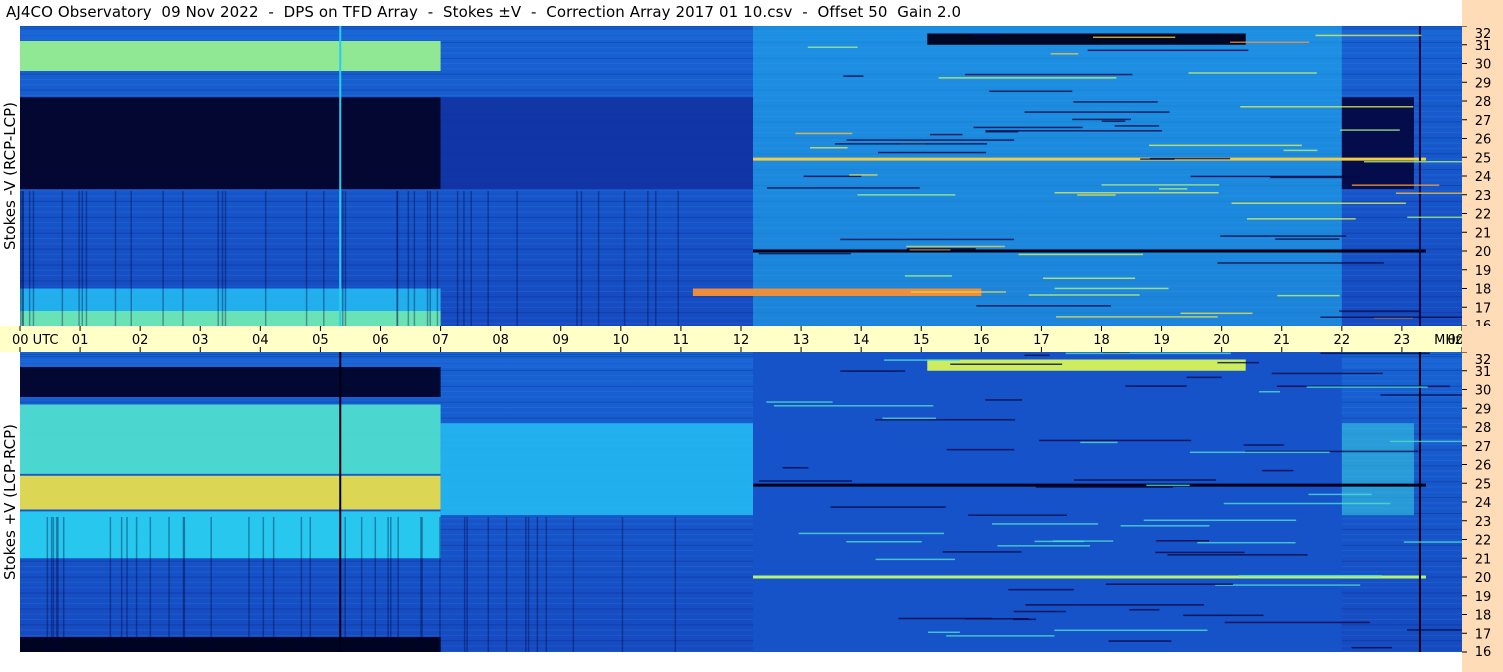 The image size is (1503, 672). What do you see at coordinates (1483, 83) in the screenshot?
I see `freq-tick-label: 29` at bounding box center [1483, 83].